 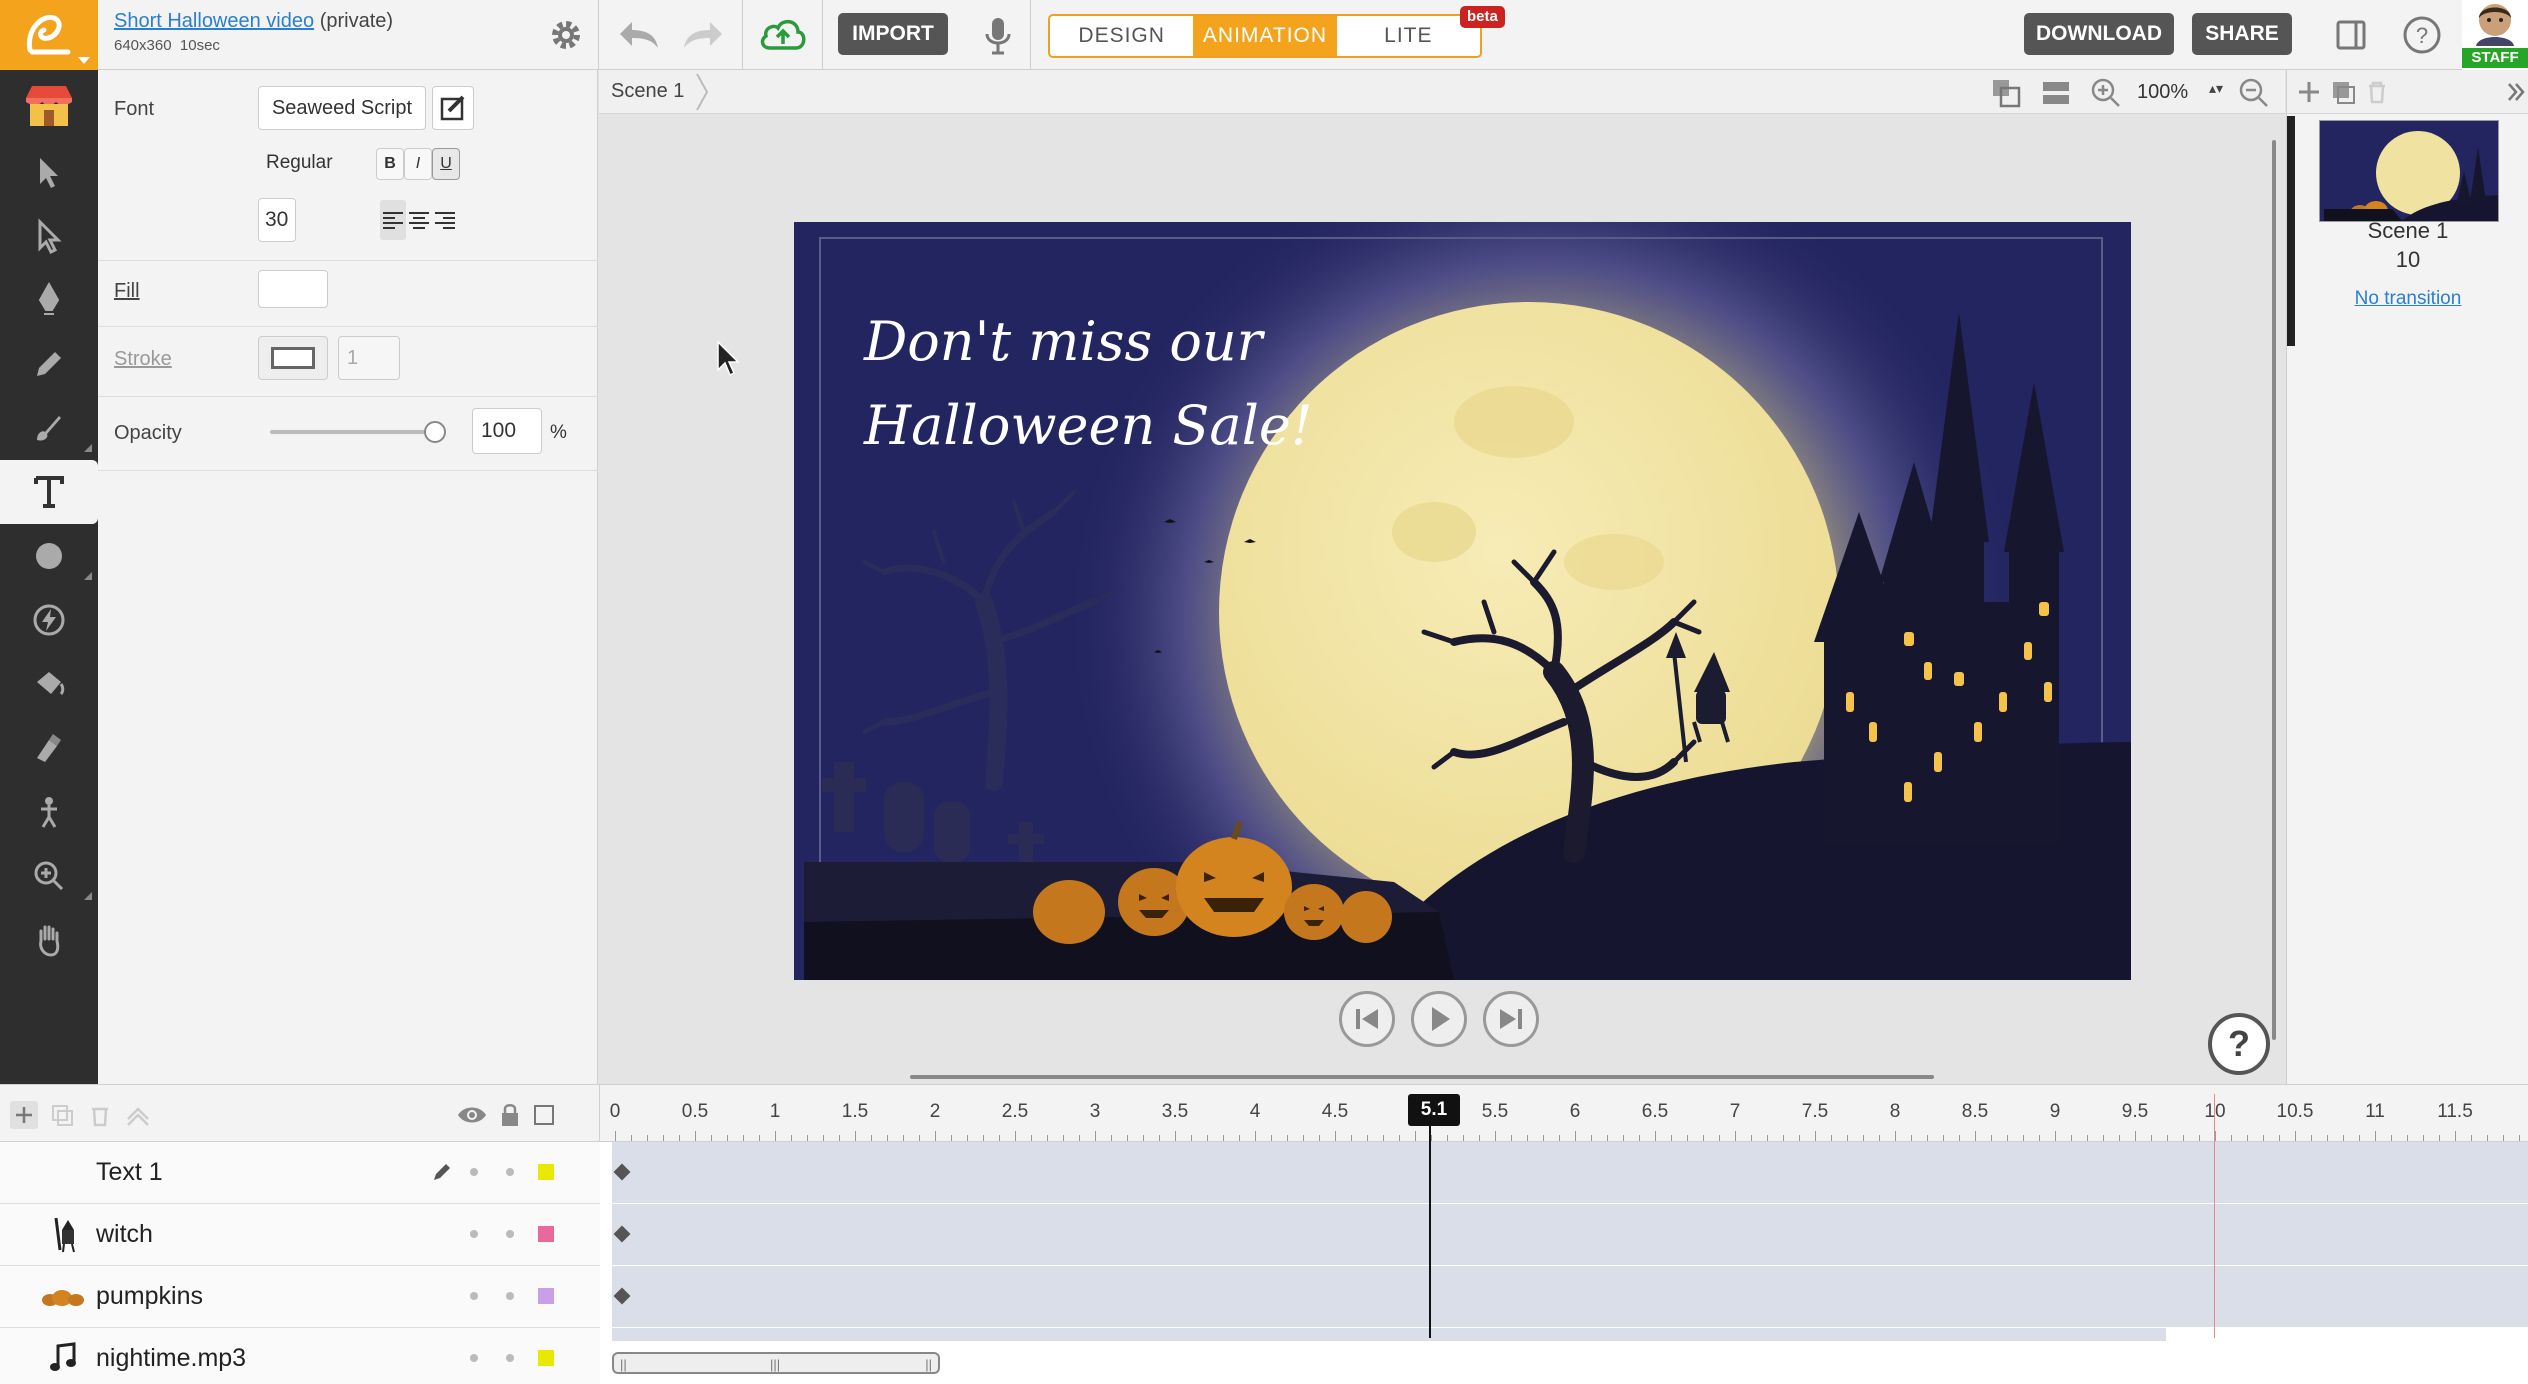 What do you see at coordinates (445, 220) in the screenshot?
I see `align-right-button` at bounding box center [445, 220].